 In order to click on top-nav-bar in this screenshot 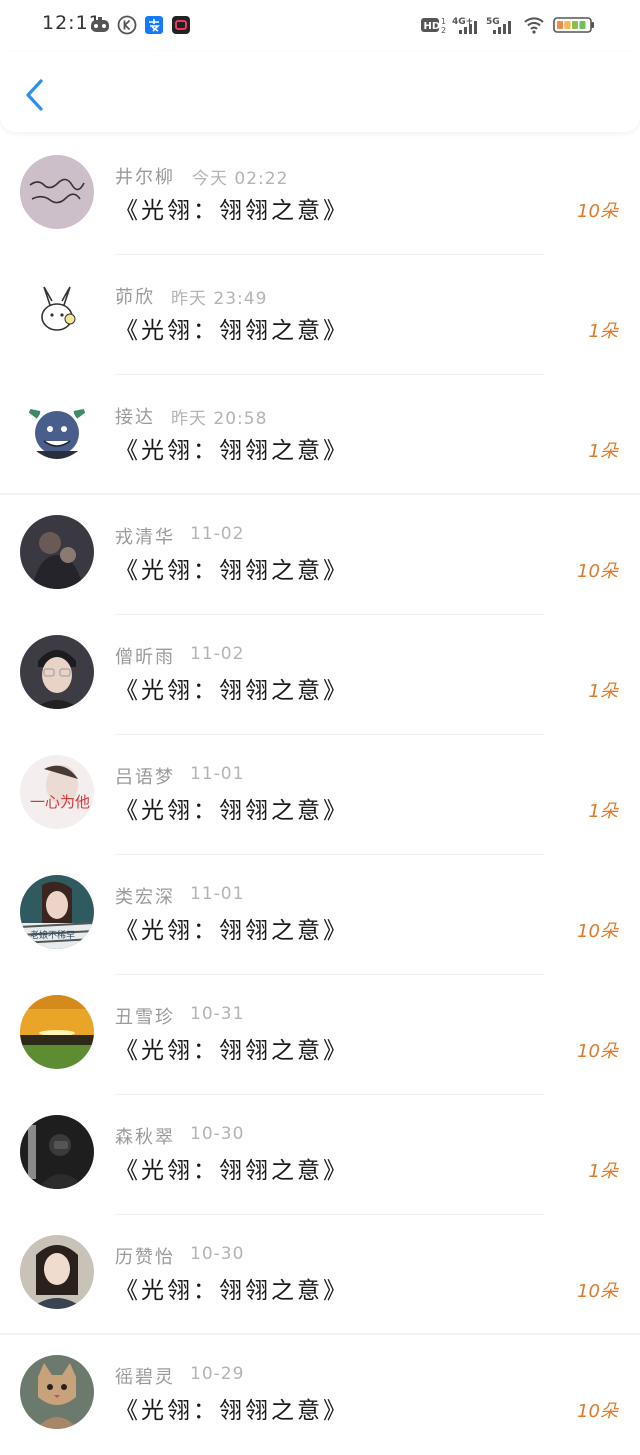, I will do `click(320, 92)`.